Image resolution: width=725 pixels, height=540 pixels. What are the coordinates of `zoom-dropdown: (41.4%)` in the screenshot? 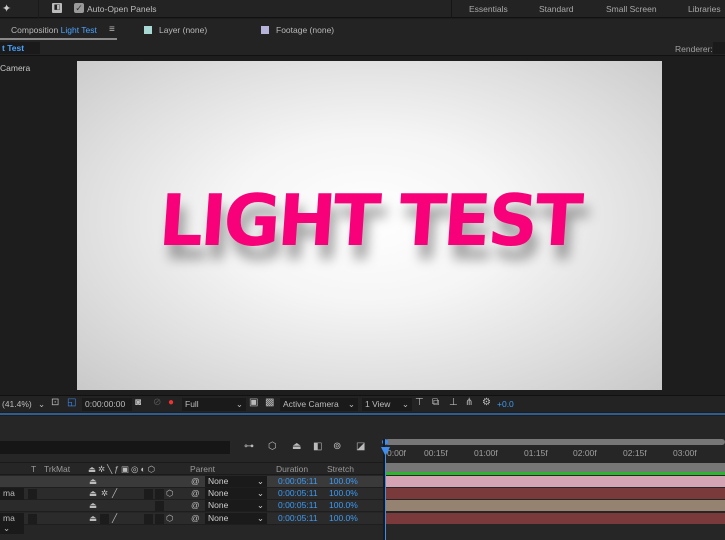 It's located at (17, 404).